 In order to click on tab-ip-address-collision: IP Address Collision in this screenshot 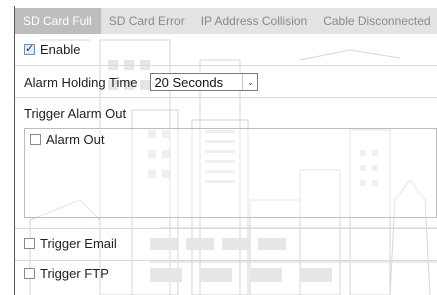, I will do `click(254, 21)`.